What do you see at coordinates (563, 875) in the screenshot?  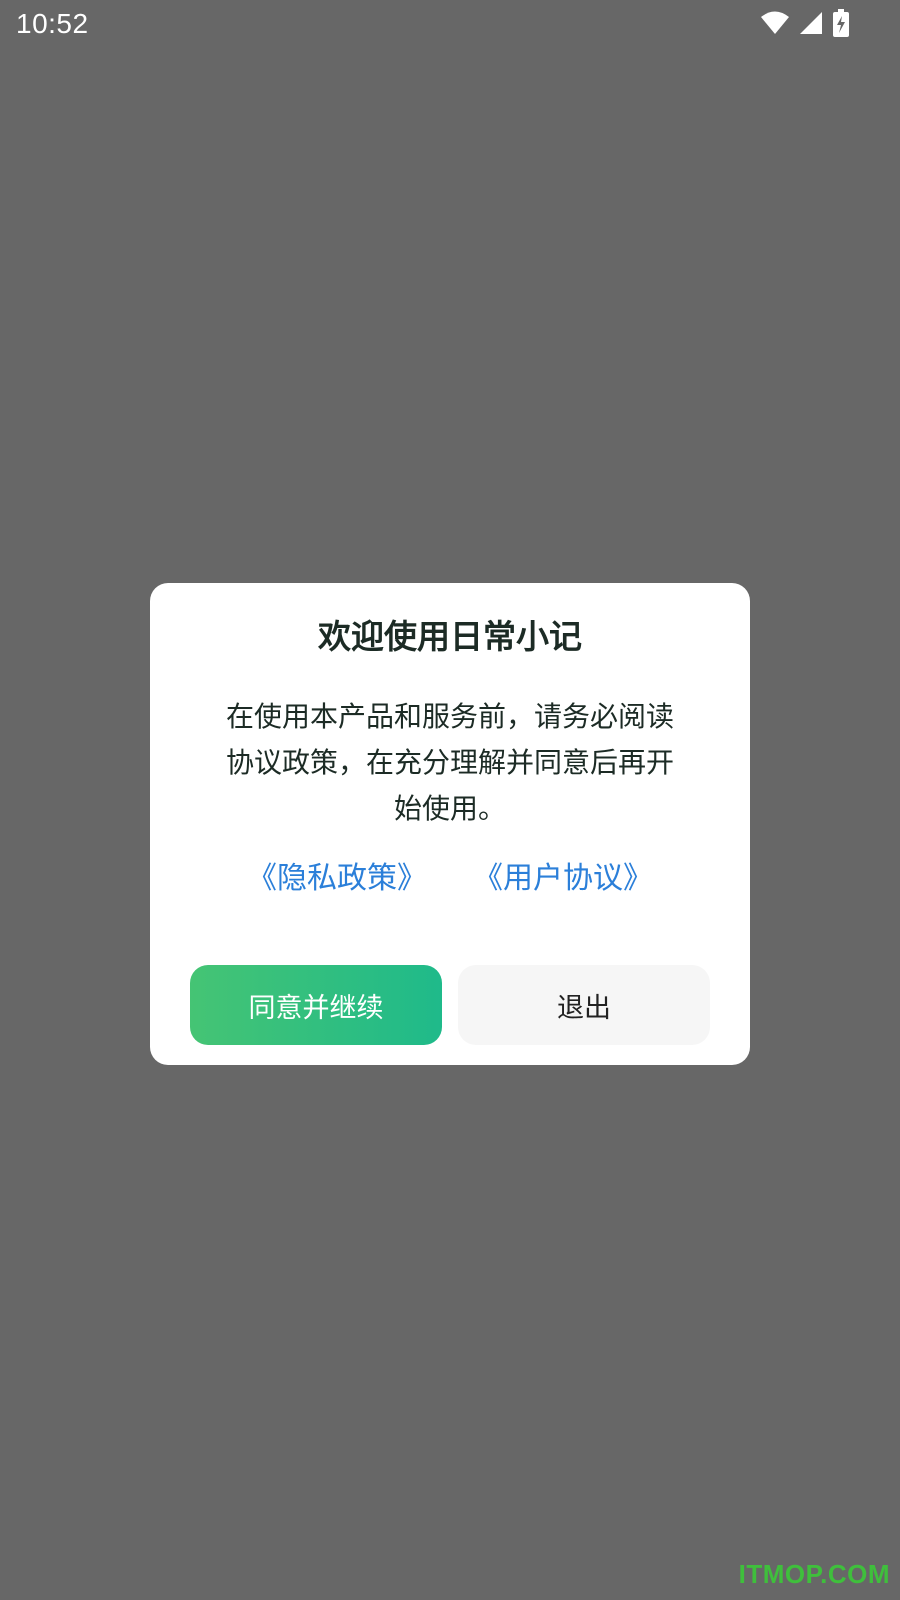 I see `user-agreement-link: 《用户协议》` at bounding box center [563, 875].